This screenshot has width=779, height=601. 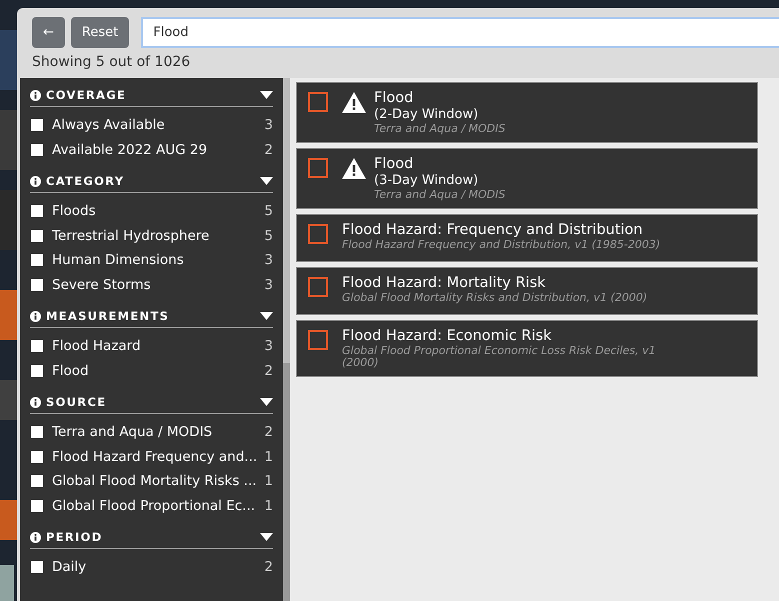 What do you see at coordinates (501, 245) in the screenshot?
I see `result-source: Flood Hazard Frequency and Distribution, v1 (1985-2003)` at bounding box center [501, 245].